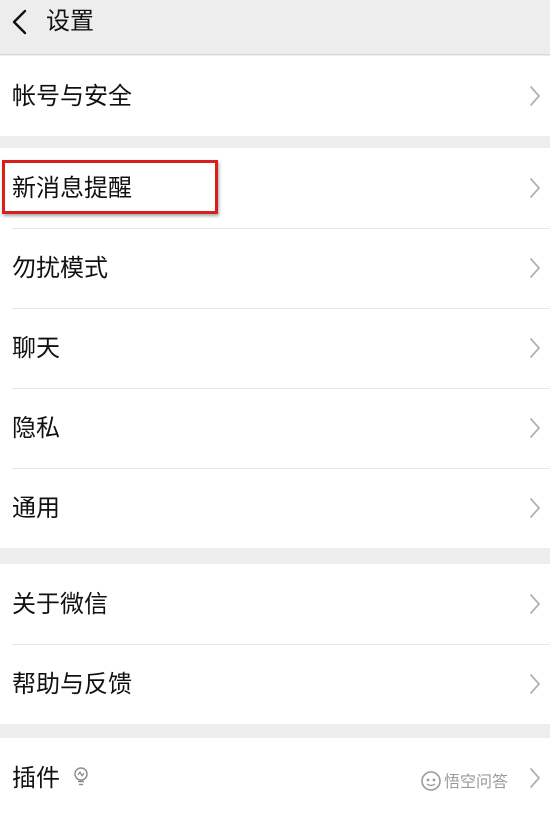  Describe the element at coordinates (36, 428) in the screenshot. I see `settings-item-label: 隐私` at that location.